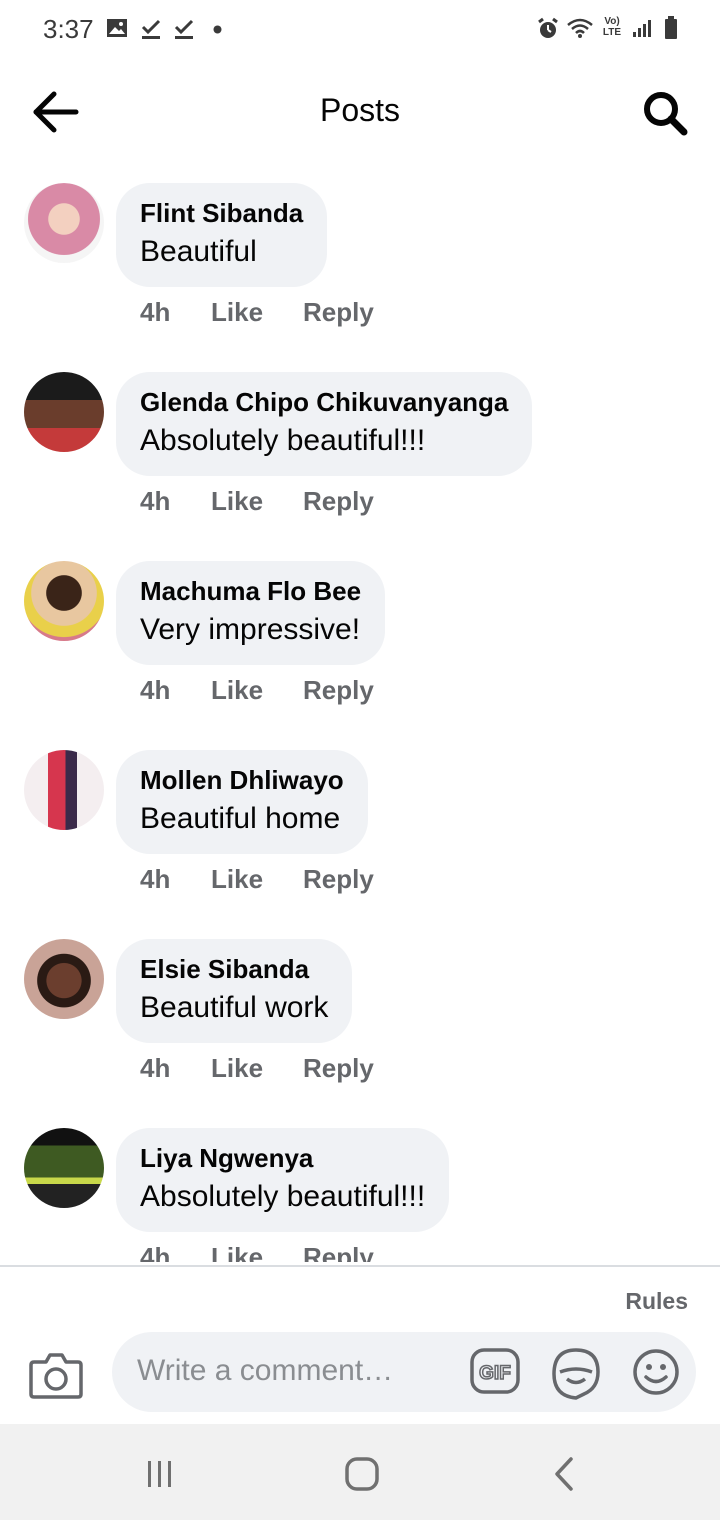 Image resolution: width=720 pixels, height=1520 pixels. Describe the element at coordinates (282, 1158) in the screenshot. I see `comment-author: Liya Ngwenya` at that location.